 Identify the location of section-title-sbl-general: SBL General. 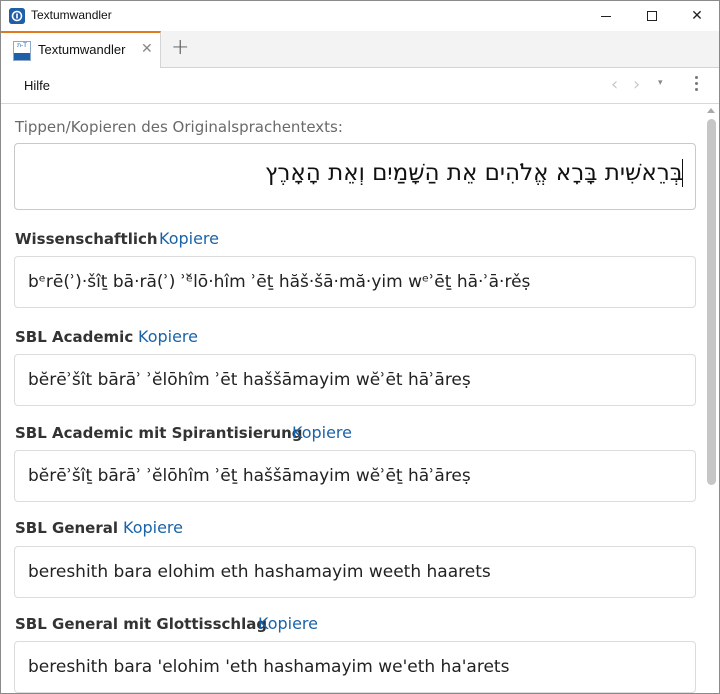
(67, 528).